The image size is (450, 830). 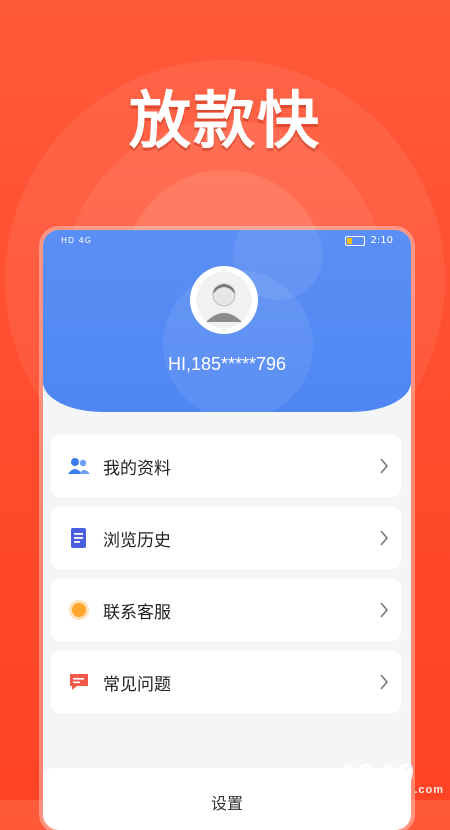 What do you see at coordinates (226, 538) in the screenshot?
I see `menu-item-history: 浏览历史` at bounding box center [226, 538].